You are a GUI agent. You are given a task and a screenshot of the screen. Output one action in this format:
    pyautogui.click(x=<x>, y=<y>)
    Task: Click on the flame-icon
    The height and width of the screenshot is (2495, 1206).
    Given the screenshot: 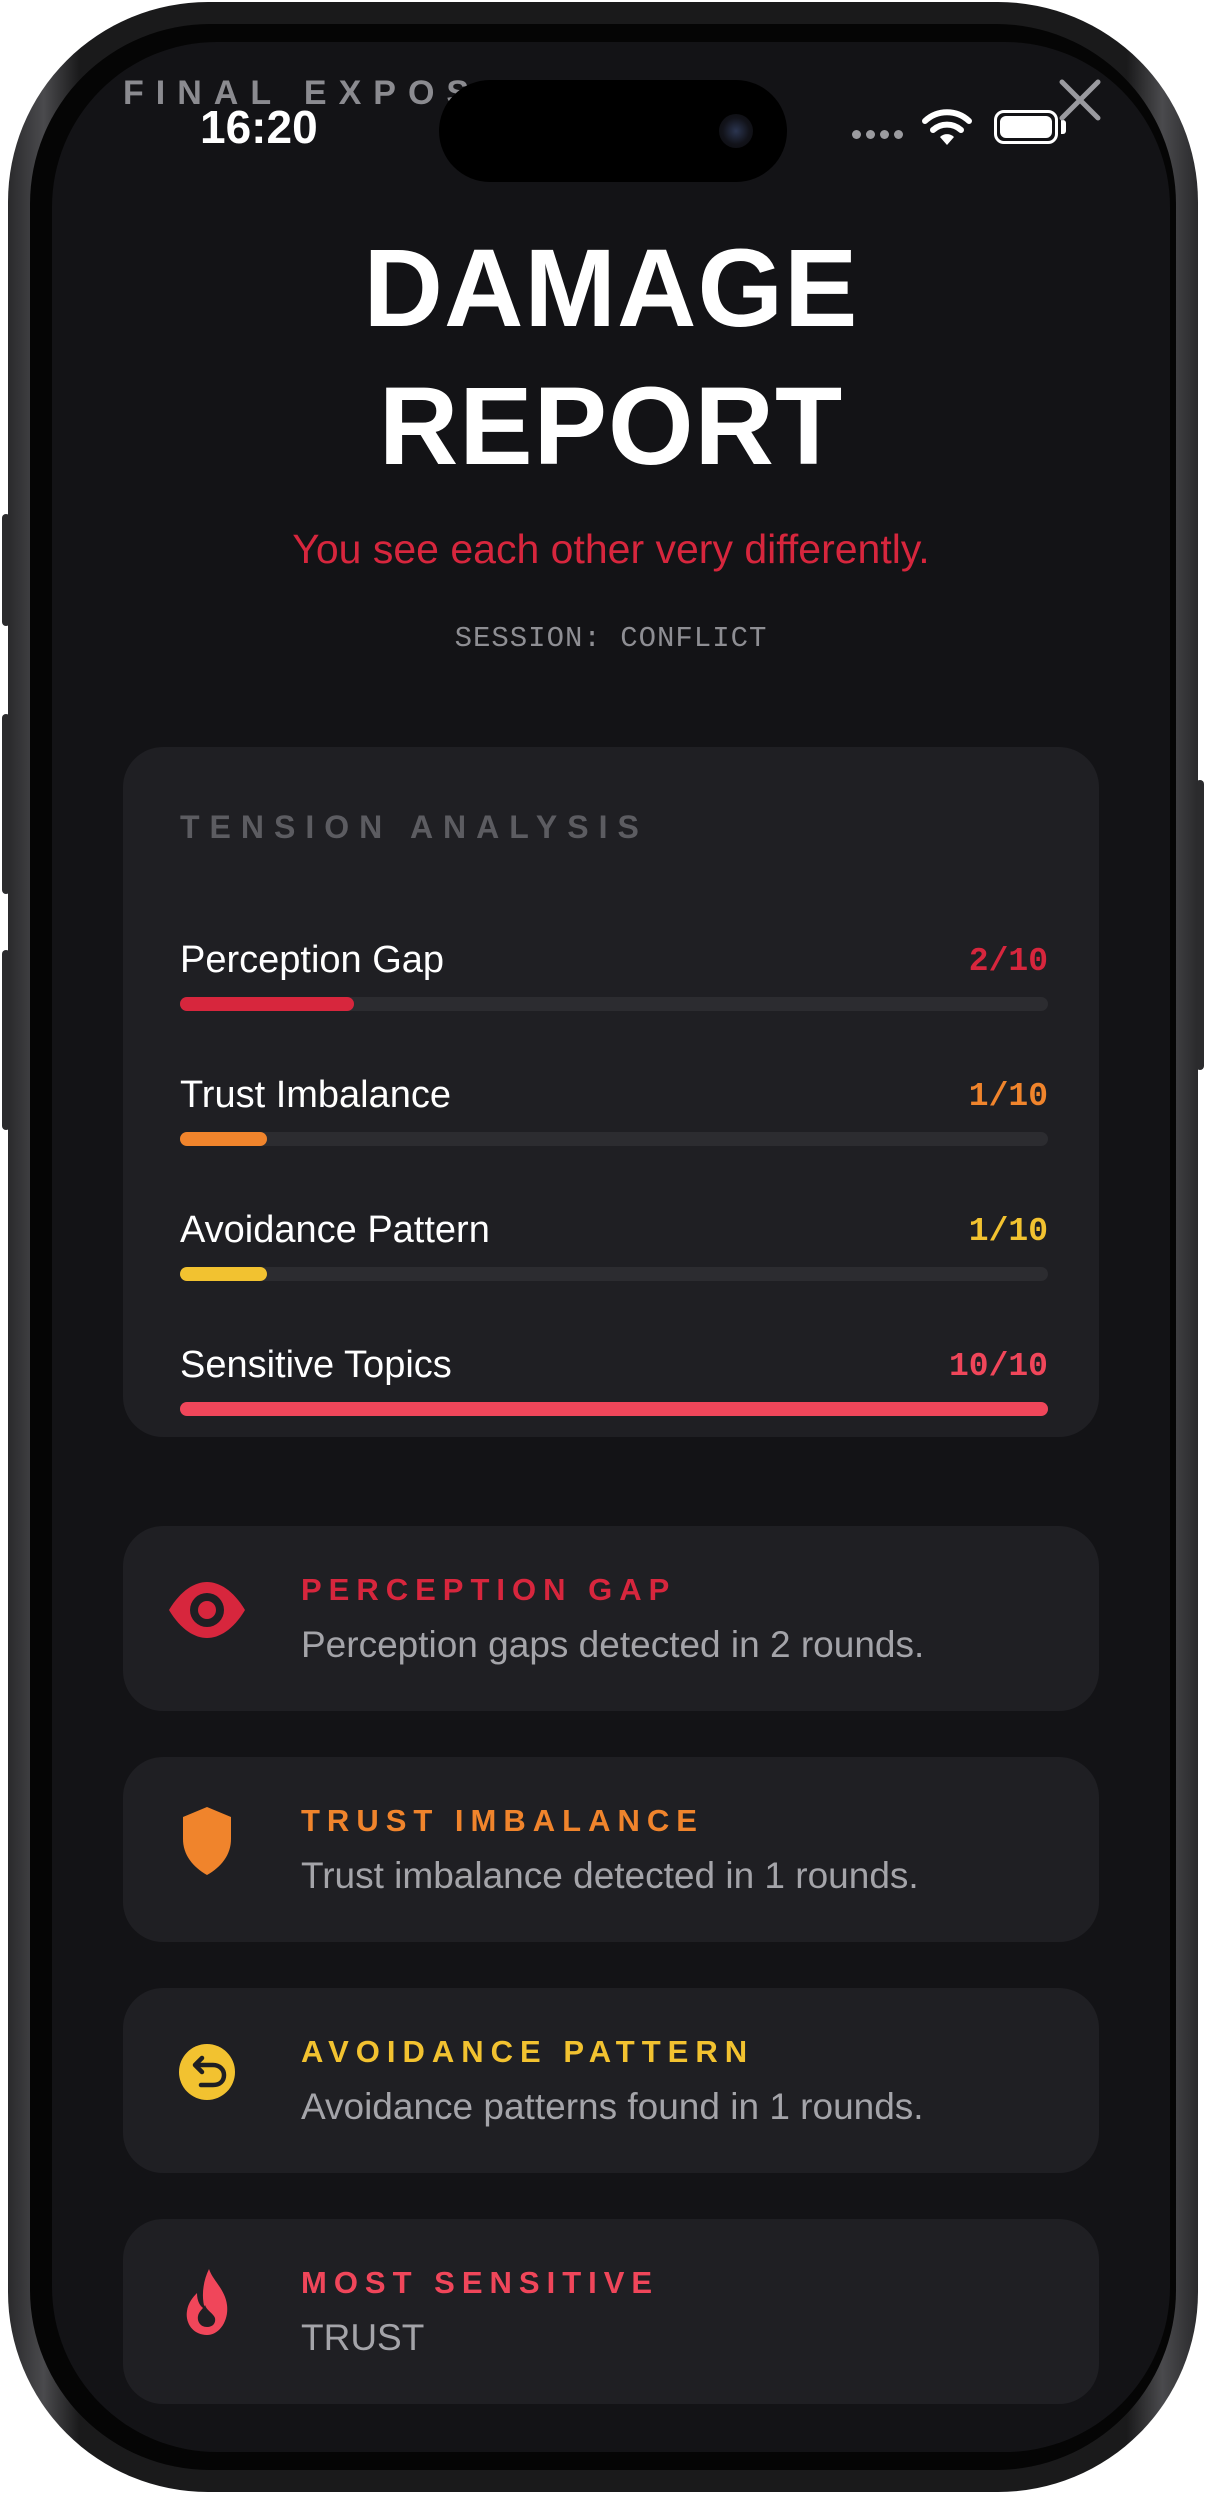 What is the action you would take?
    pyautogui.click(x=207, y=2302)
    